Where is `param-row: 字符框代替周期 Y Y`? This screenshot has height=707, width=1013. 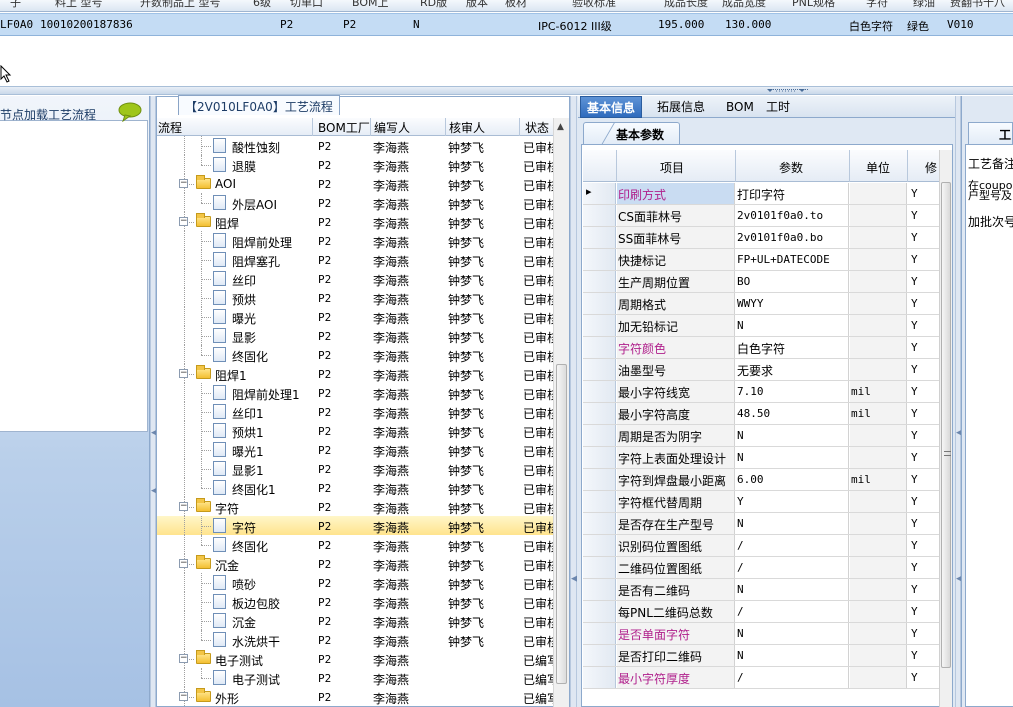
param-row: 字符框代替周期 Y Y is located at coordinates (761, 502).